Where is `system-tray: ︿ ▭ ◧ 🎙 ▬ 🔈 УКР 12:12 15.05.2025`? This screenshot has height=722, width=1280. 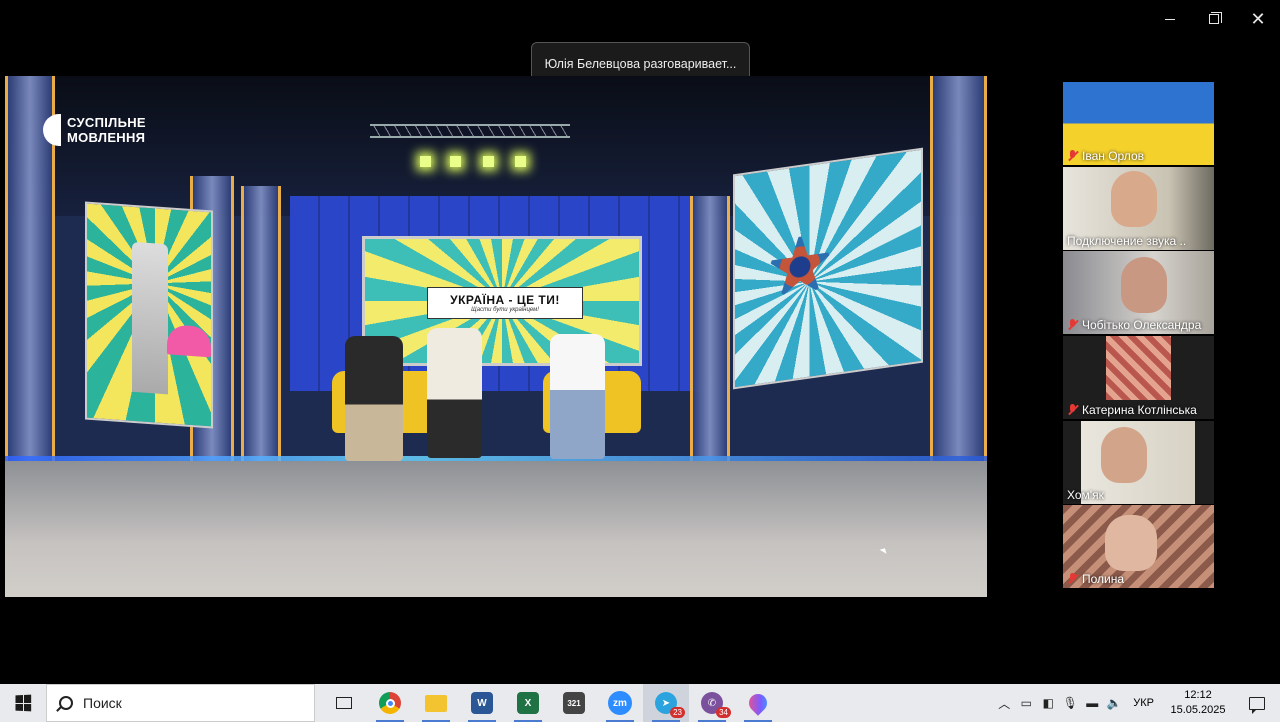
system-tray: ︿ ▭ ◧ 🎙 ▬ 🔈 УКР 12:12 15.05.2025 is located at coordinates (1136, 703).